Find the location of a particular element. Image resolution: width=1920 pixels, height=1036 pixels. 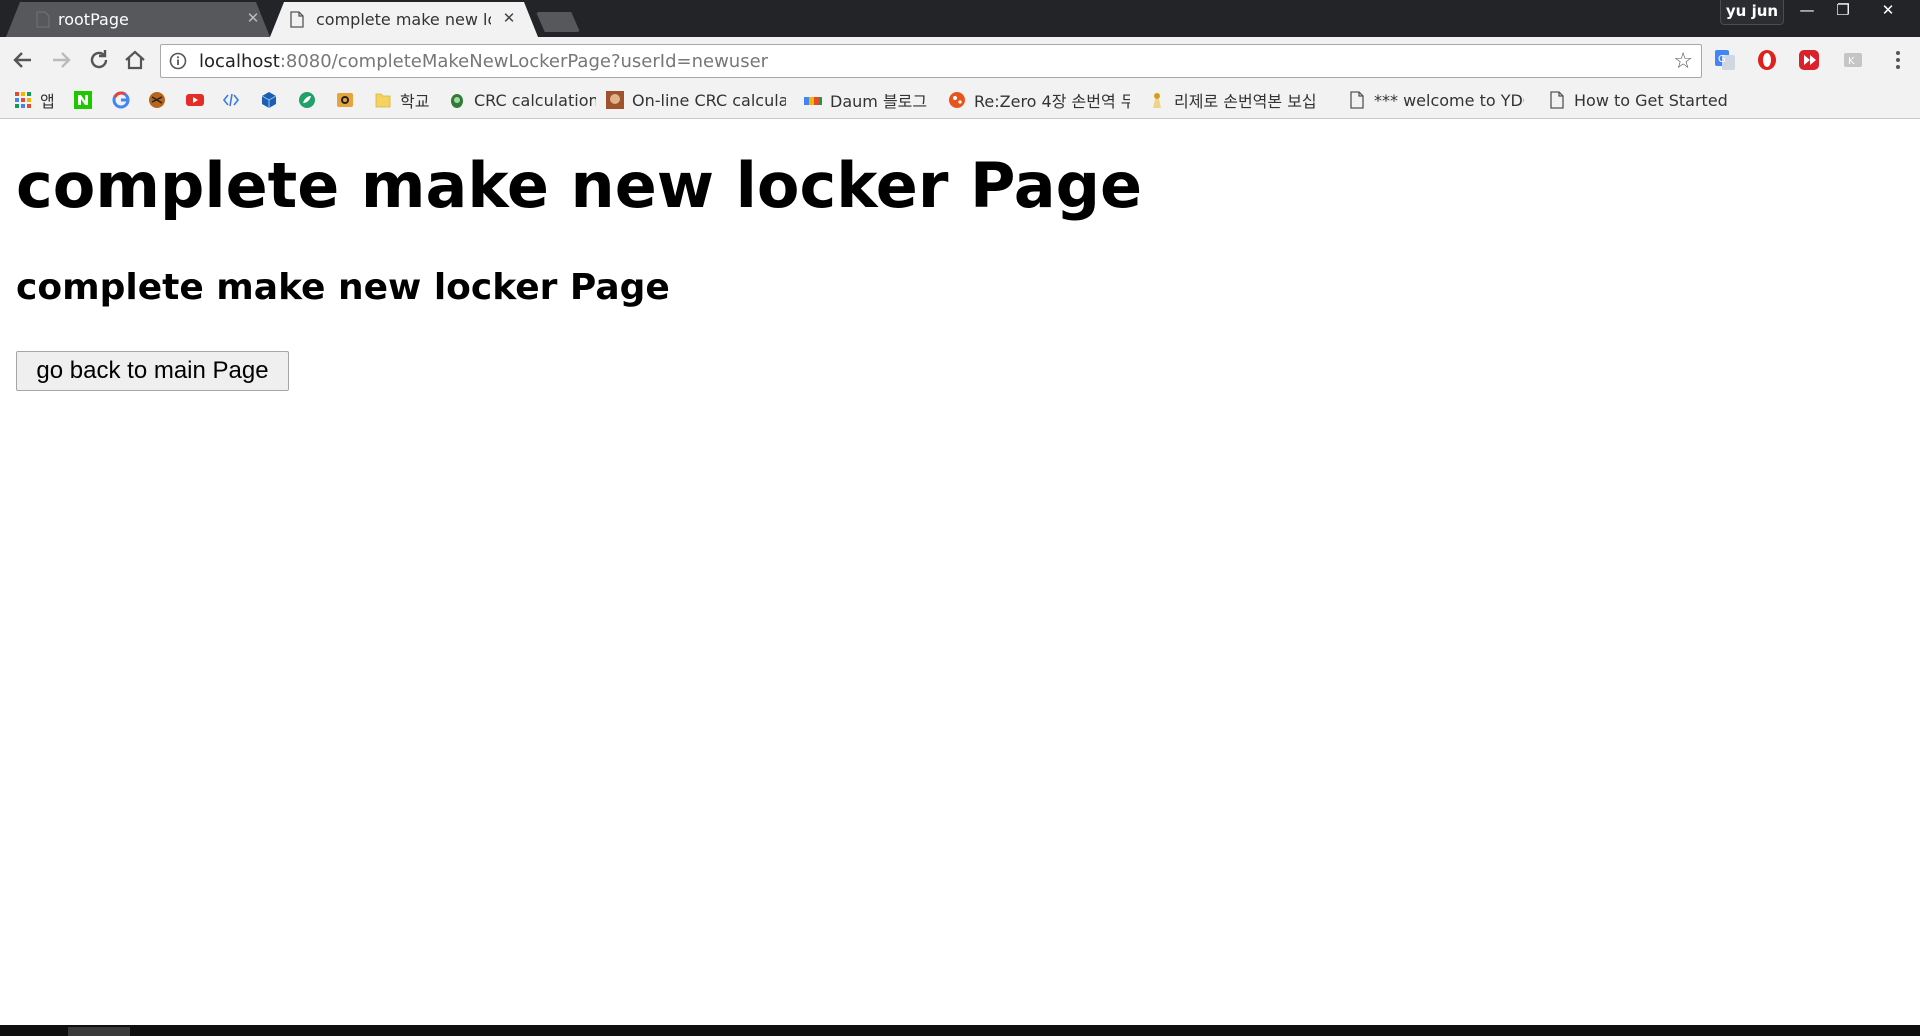

forward-arrow-icon is located at coordinates (61, 60).